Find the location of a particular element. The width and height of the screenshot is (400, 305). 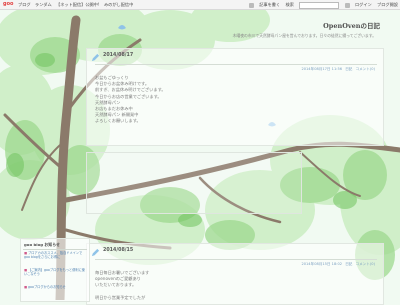

post-meta: 2014年08月15日 18:02 日記 コメント(0) is located at coordinates (337, 264).